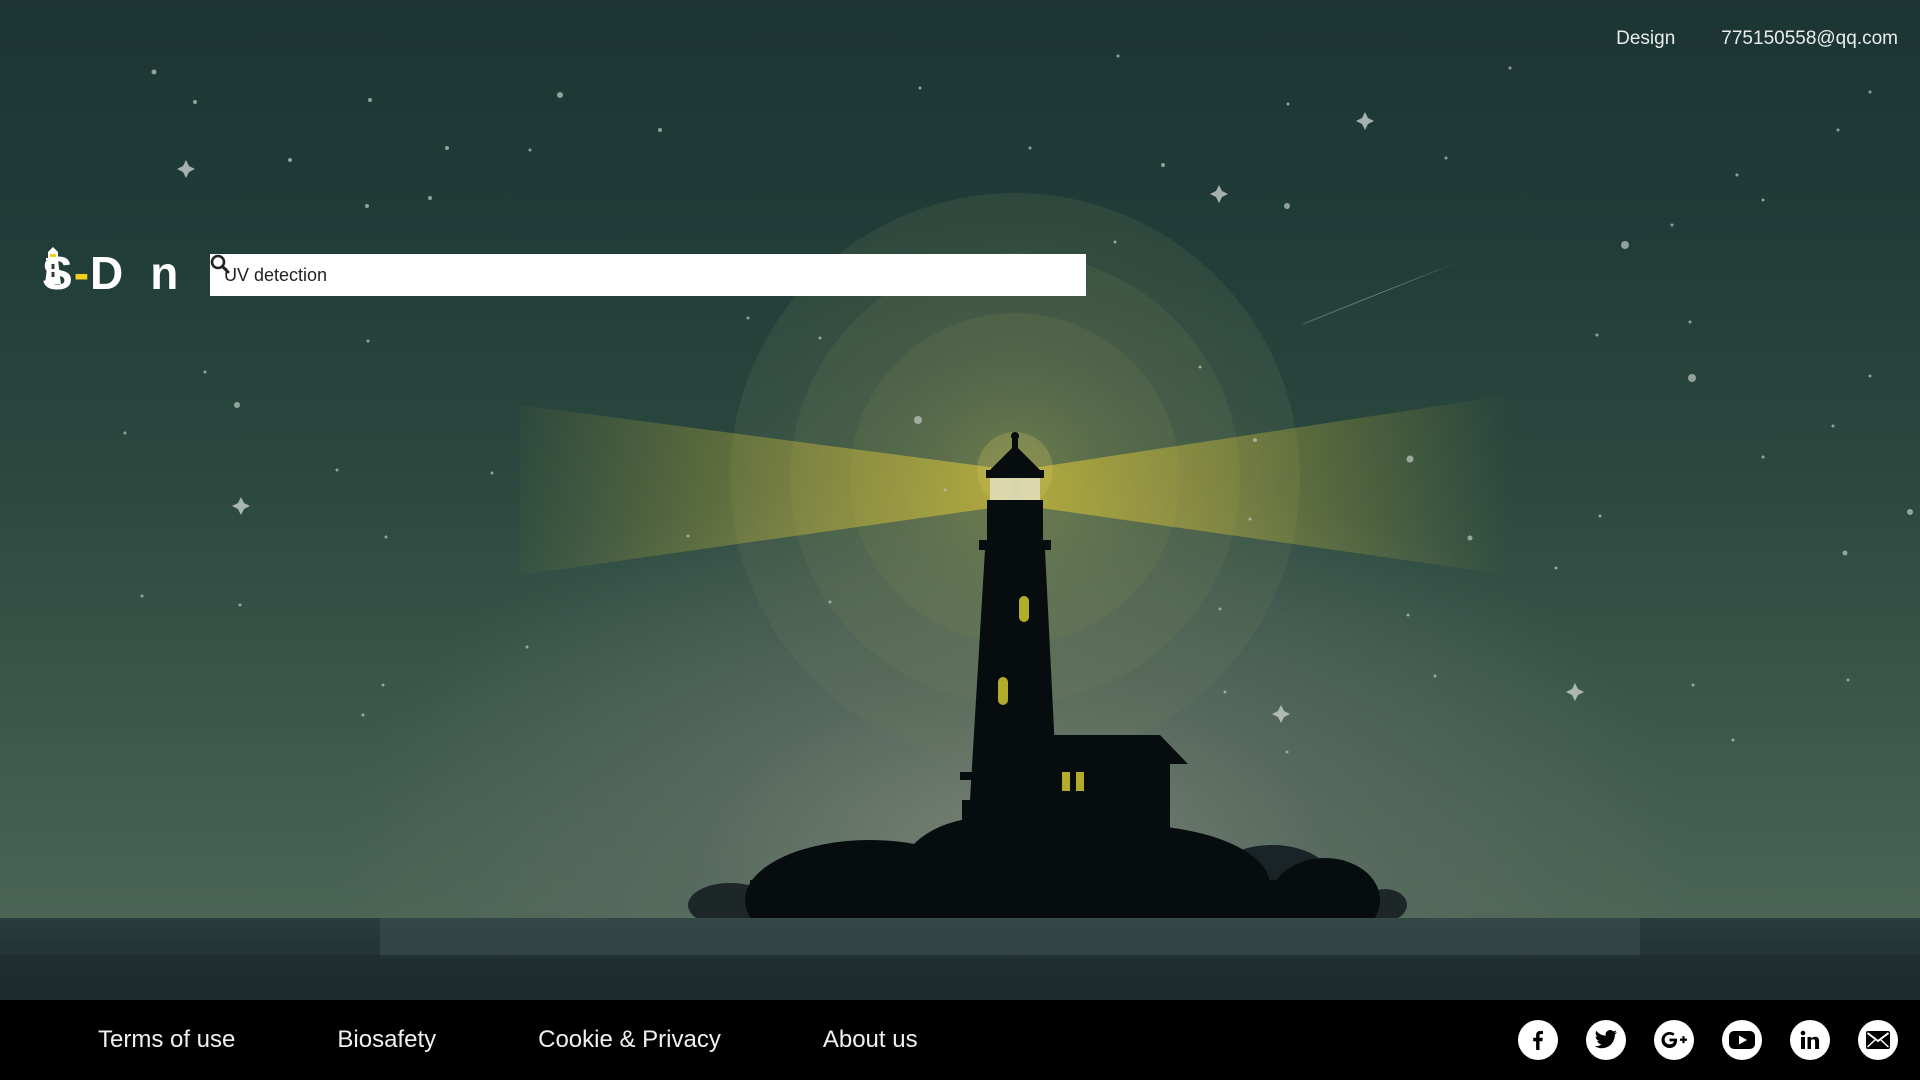 This screenshot has height=1080, width=1920. I want to click on linkedin-icon, so click(1810, 1040).